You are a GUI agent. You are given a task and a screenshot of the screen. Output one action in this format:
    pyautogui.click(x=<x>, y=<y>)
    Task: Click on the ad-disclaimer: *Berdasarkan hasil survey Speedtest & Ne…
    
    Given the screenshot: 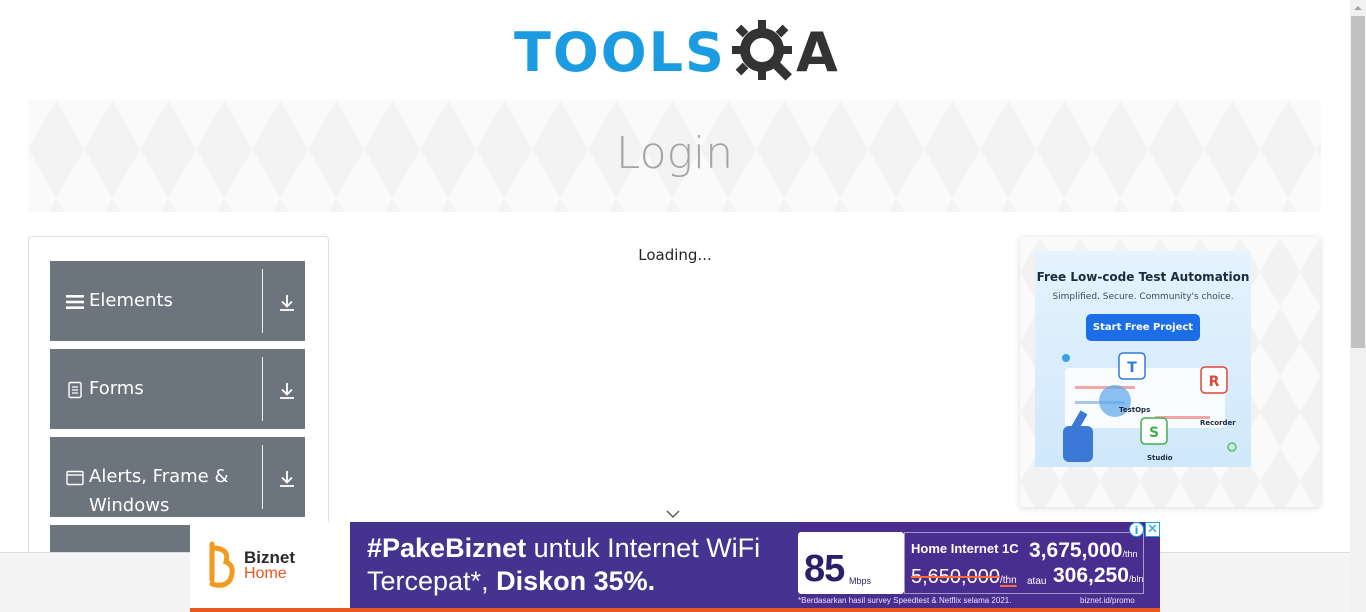 What is the action you would take?
    pyautogui.click(x=905, y=600)
    